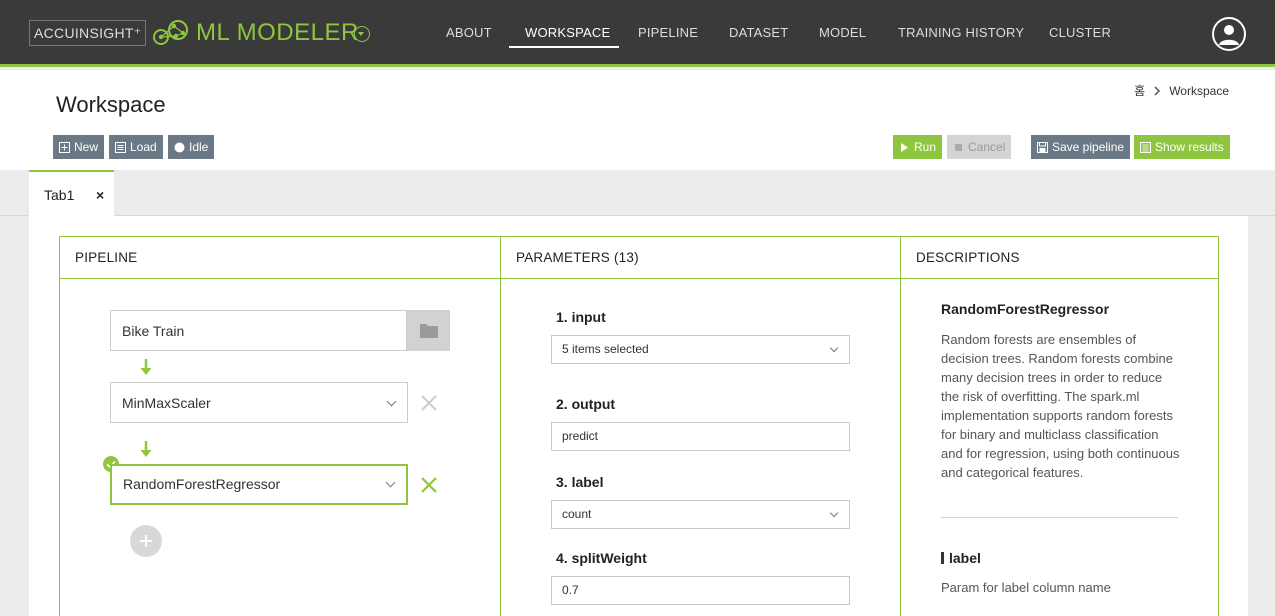 This screenshot has height=616, width=1275. What do you see at coordinates (64, 147) in the screenshot?
I see `plus-box-icon` at bounding box center [64, 147].